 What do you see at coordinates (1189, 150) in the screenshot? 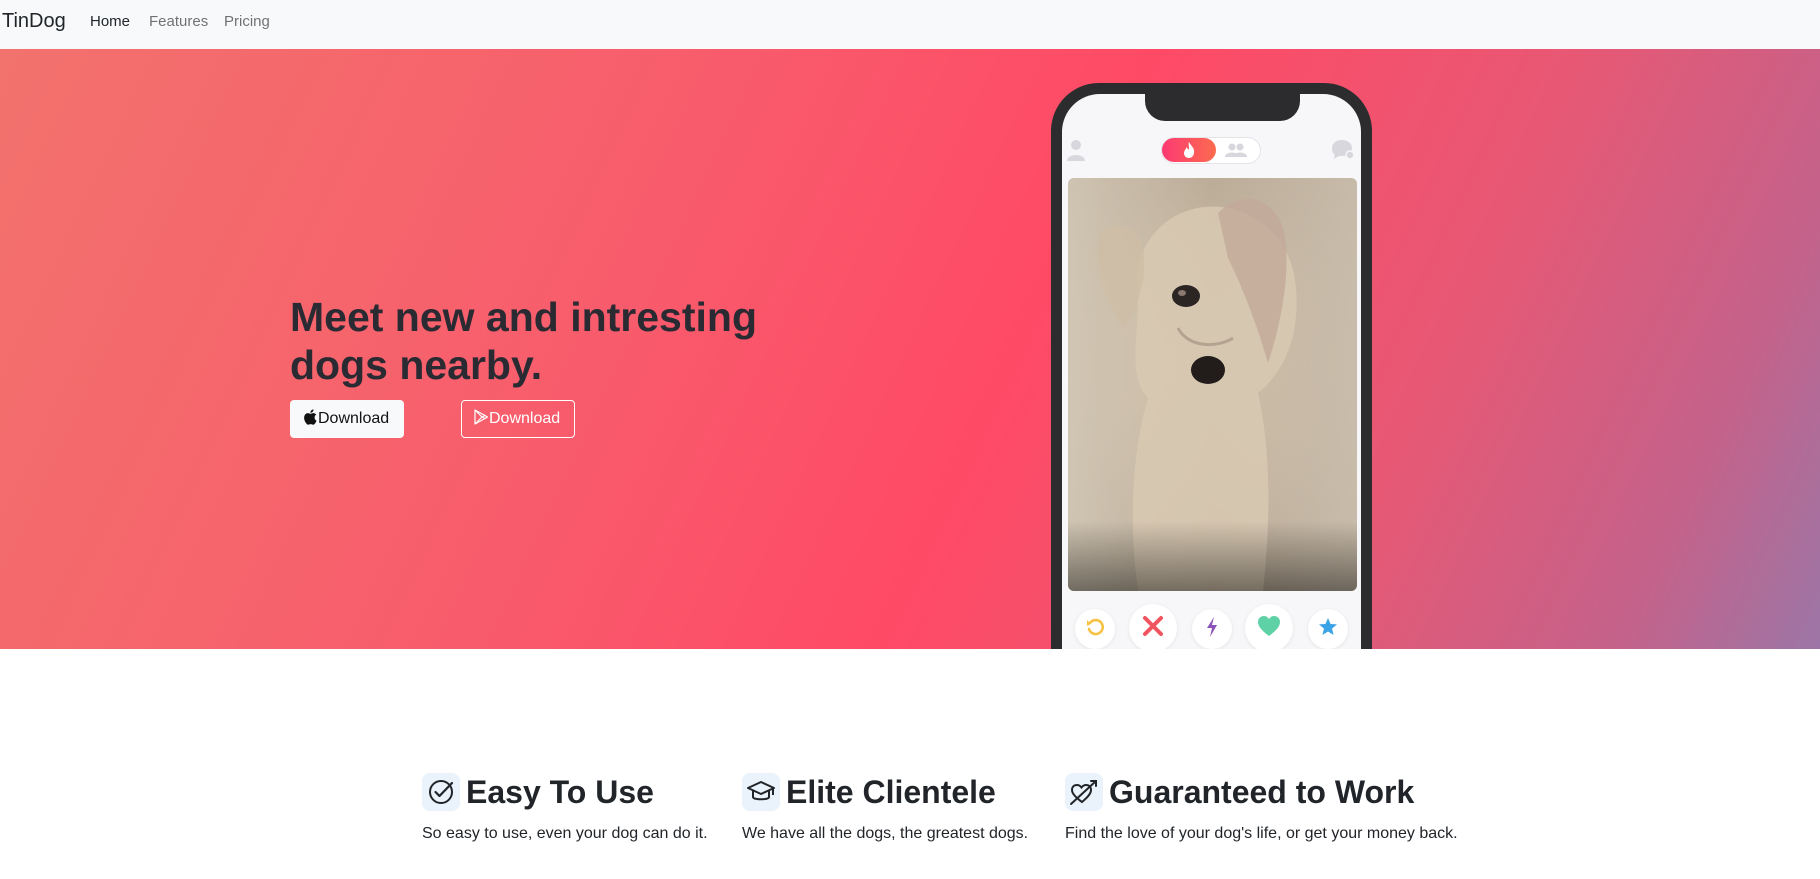
I see `flame-icon` at bounding box center [1189, 150].